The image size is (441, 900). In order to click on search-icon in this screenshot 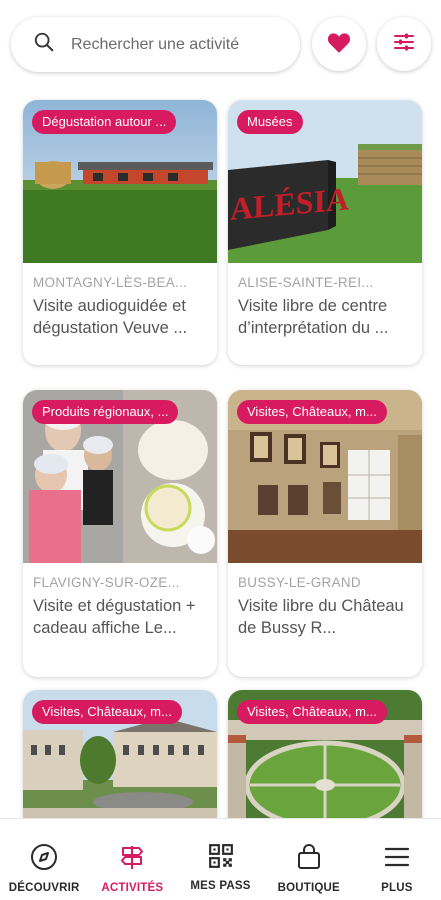, I will do `click(44, 44)`.